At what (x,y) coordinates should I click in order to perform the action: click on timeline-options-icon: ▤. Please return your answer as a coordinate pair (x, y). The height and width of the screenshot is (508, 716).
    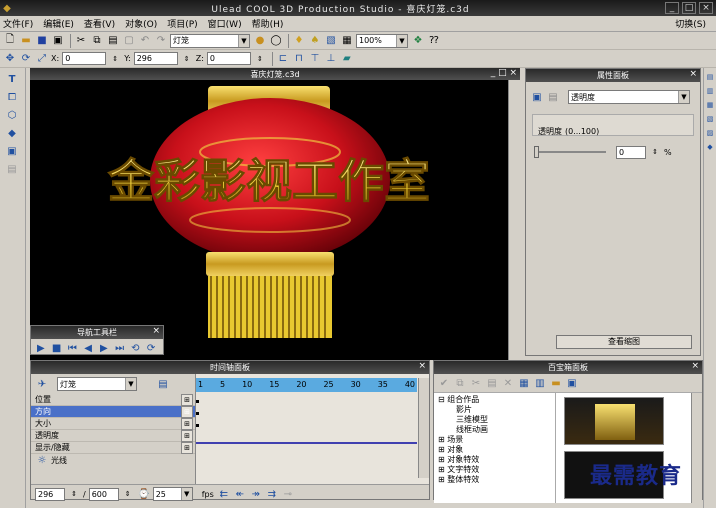
    Looking at the image, I should click on (163, 384).